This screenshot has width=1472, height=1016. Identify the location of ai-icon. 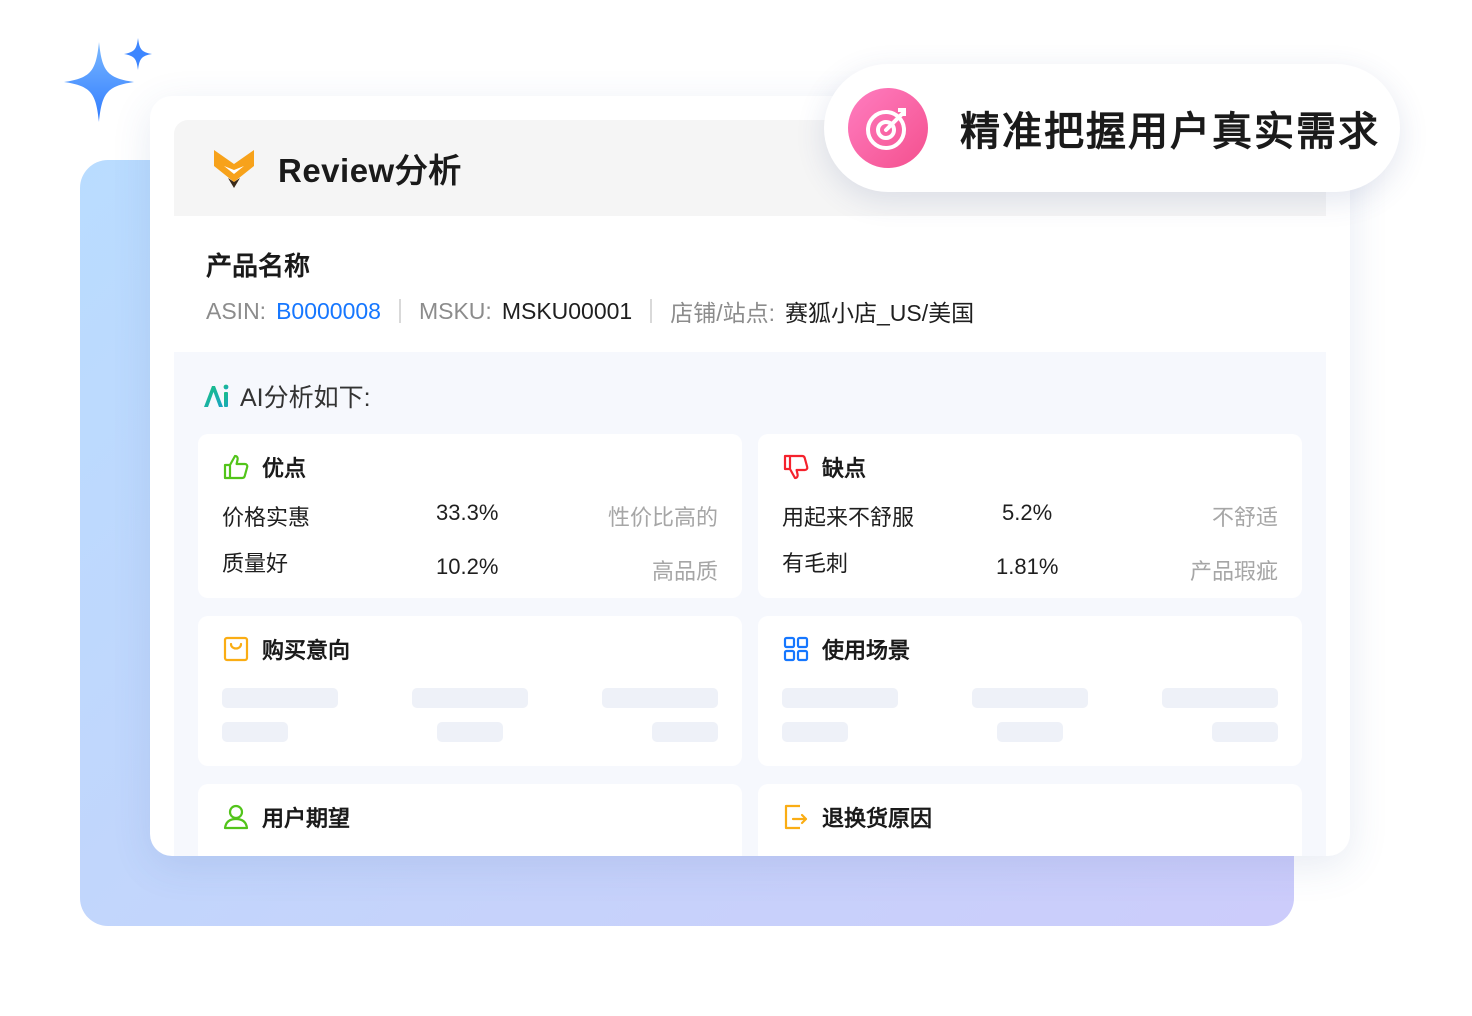
(216, 395).